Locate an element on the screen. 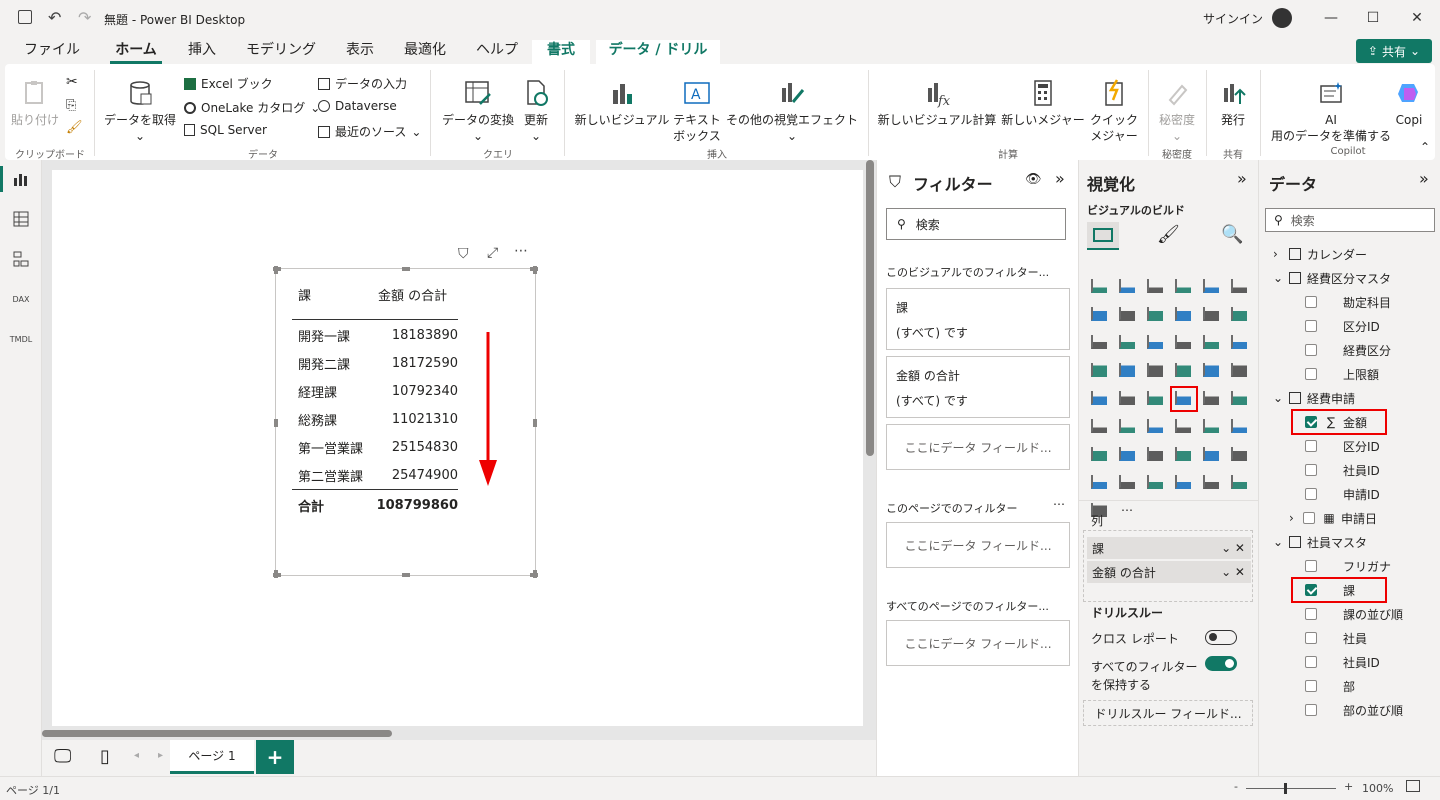 The image size is (1440, 800). tab-optimize: 最適化 is located at coordinates (425, 52).